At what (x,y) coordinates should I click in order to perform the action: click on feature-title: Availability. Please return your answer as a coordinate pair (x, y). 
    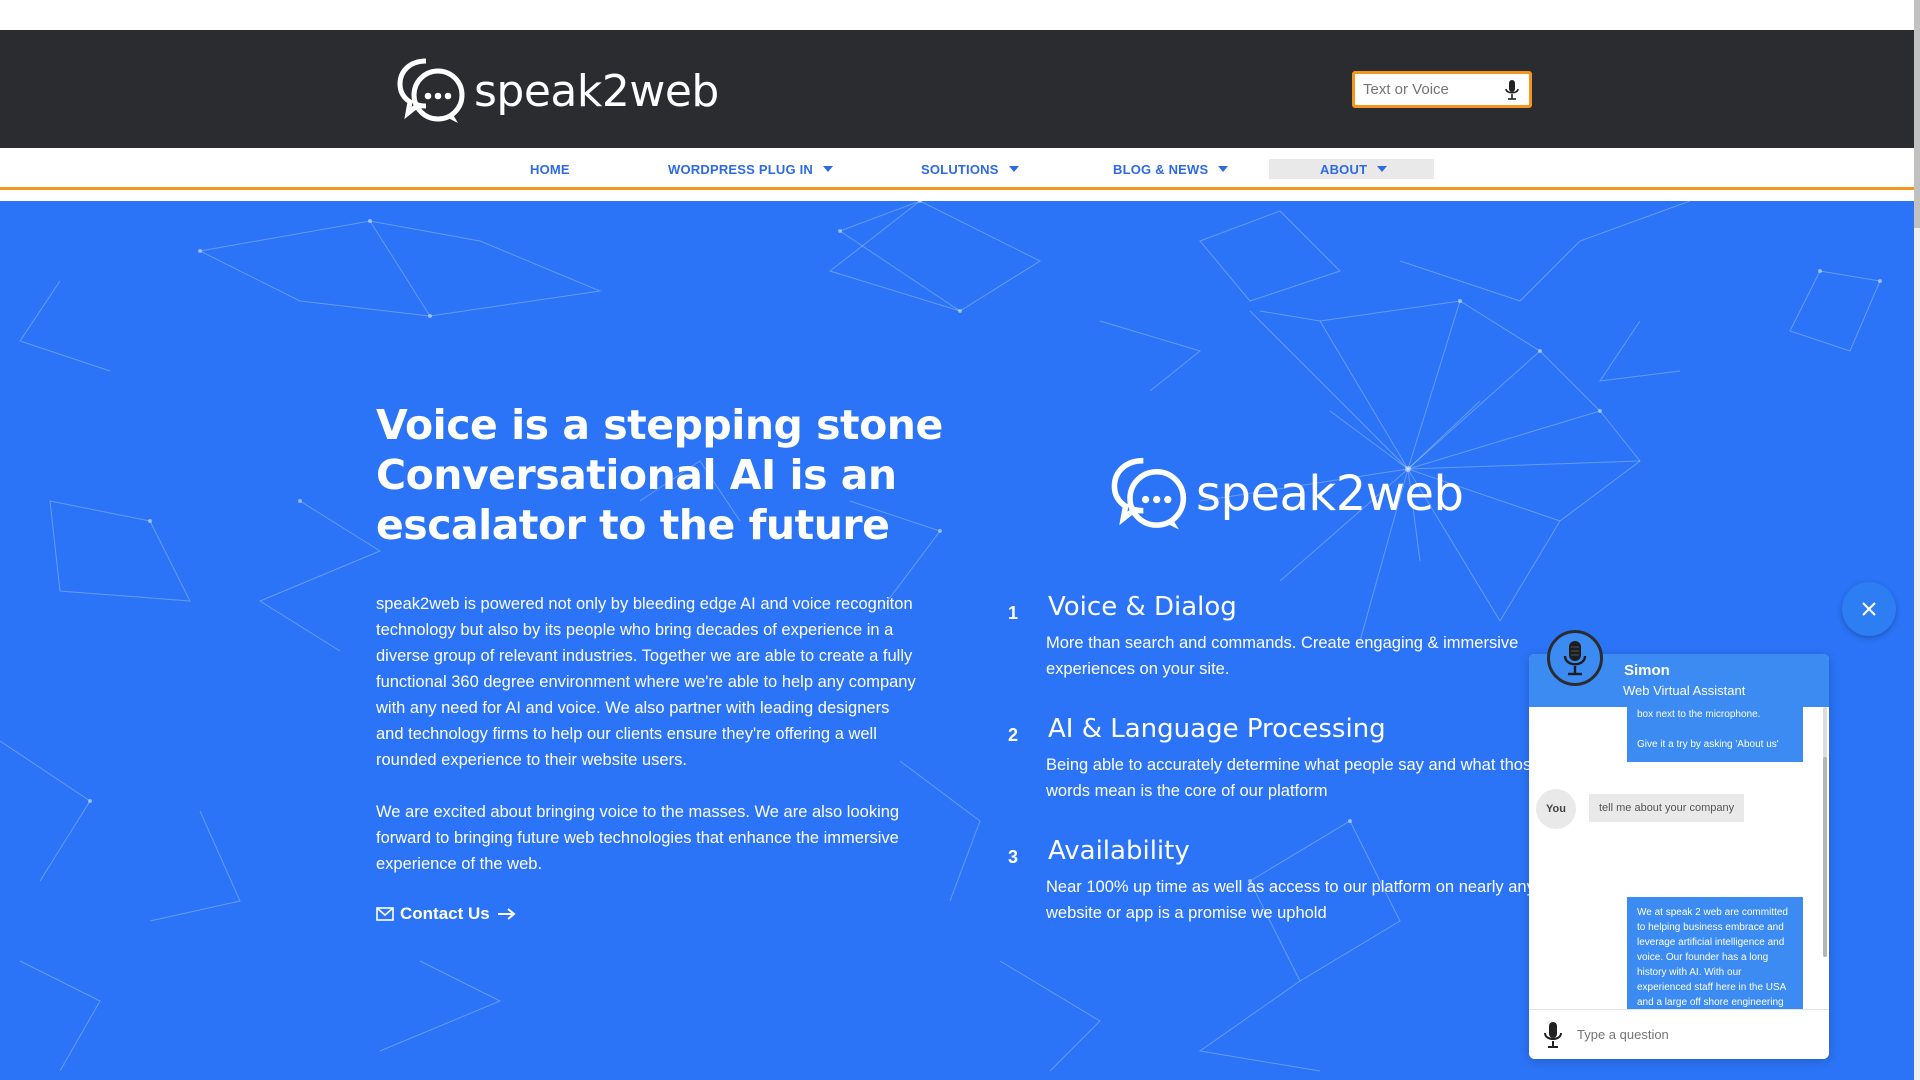
    Looking at the image, I should click on (1119, 851).